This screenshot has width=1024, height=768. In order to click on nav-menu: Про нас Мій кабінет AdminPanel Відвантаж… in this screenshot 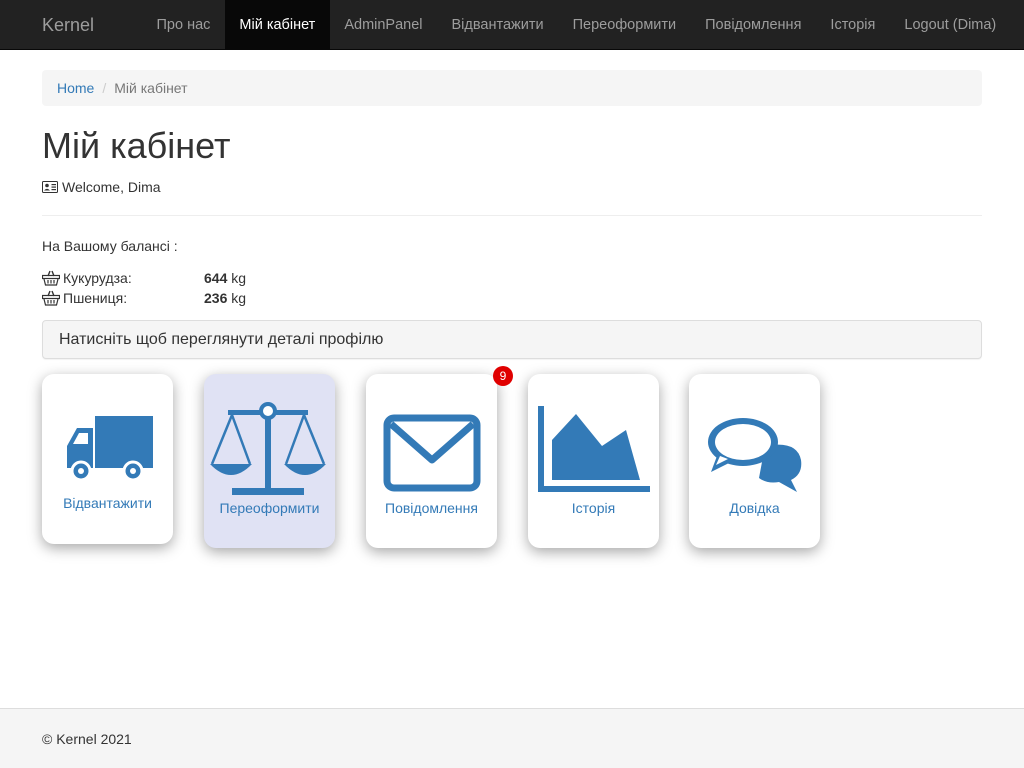, I will do `click(576, 24)`.